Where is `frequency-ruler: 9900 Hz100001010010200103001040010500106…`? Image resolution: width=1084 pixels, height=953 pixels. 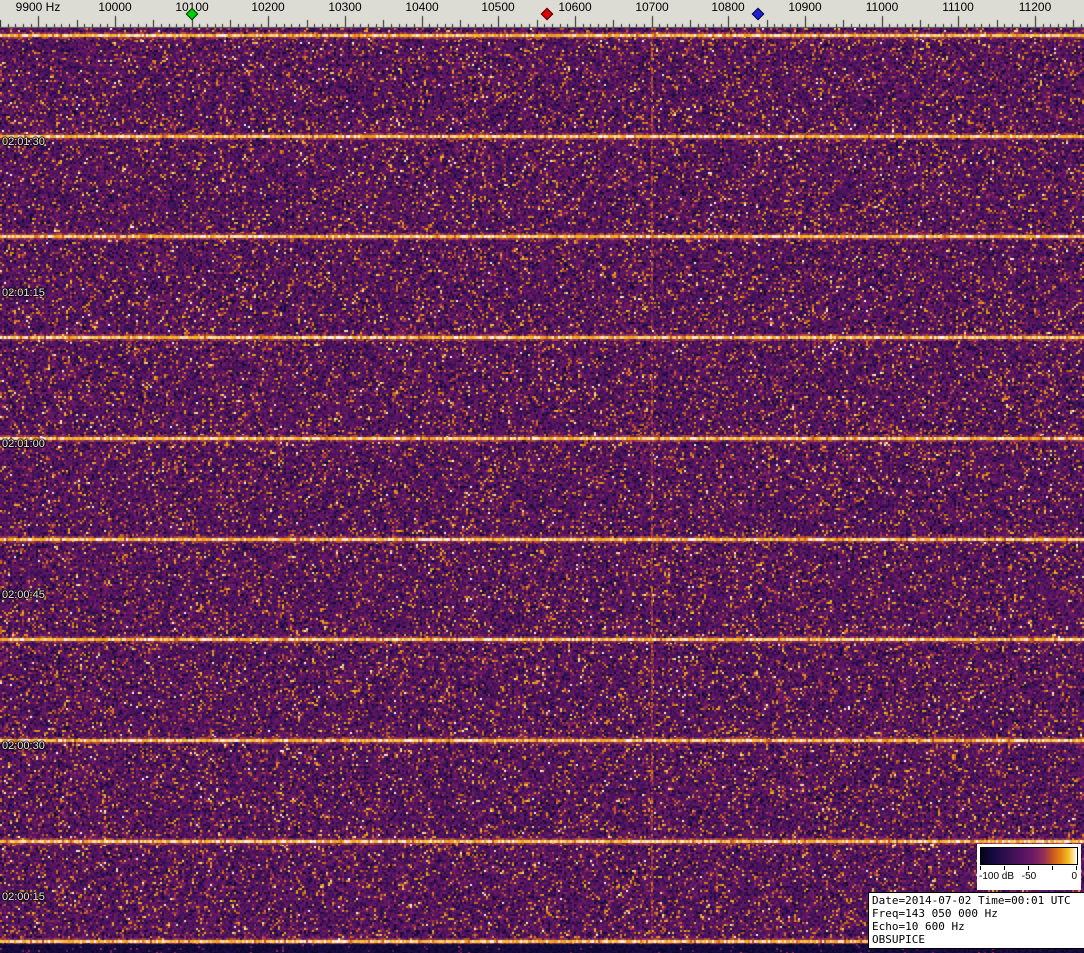 frequency-ruler: 9900 Hz100001010010200103001040010500106… is located at coordinates (542, 14).